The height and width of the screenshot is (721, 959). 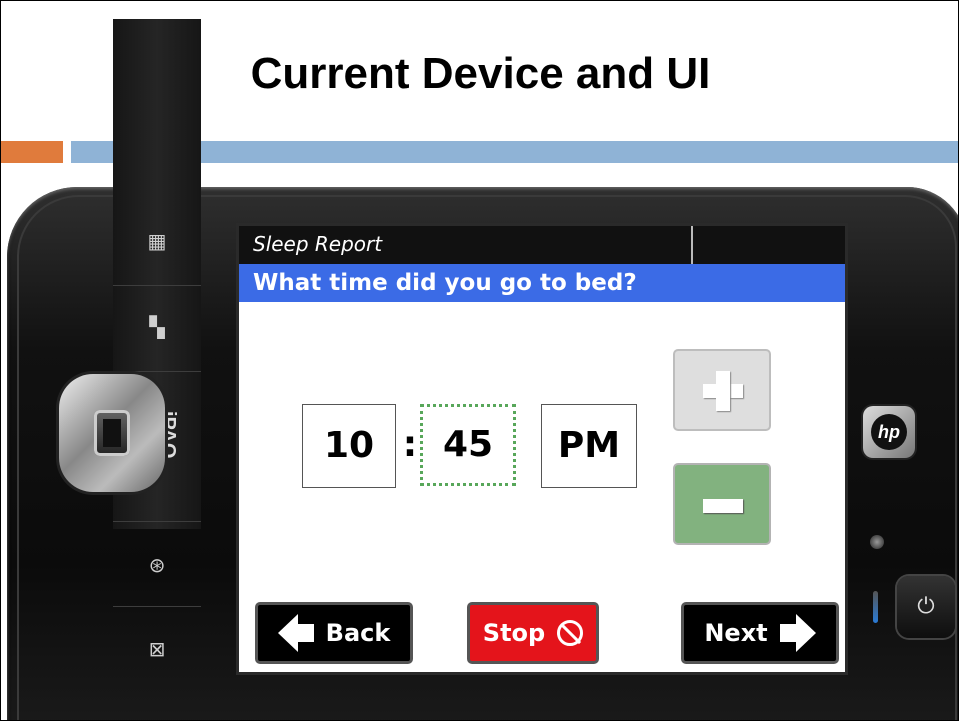 What do you see at coordinates (797, 633) in the screenshot?
I see `arrow-right-icon` at bounding box center [797, 633].